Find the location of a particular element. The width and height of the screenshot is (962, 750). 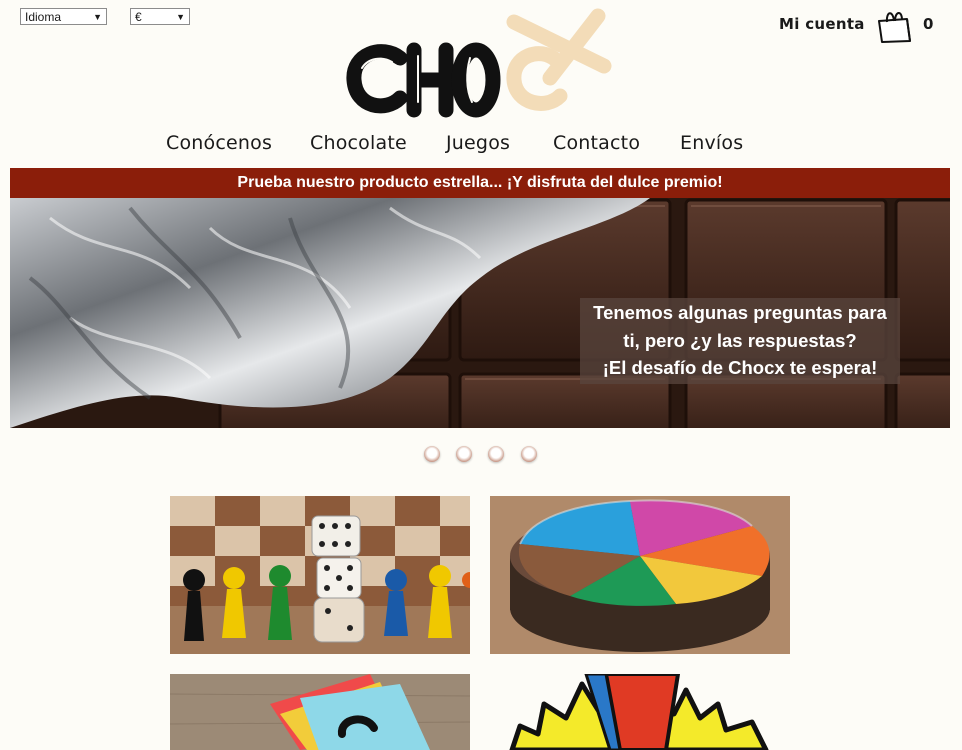

language-select-value: Idioma is located at coordinates (43, 17).